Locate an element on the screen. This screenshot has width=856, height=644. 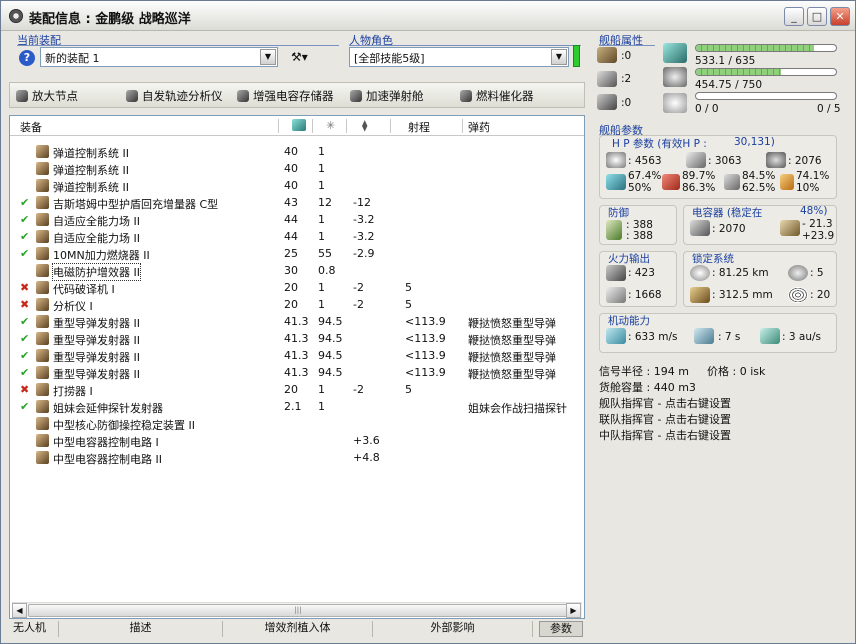
tab-implants: 增效剂植入体 is located at coordinates (298, 629).